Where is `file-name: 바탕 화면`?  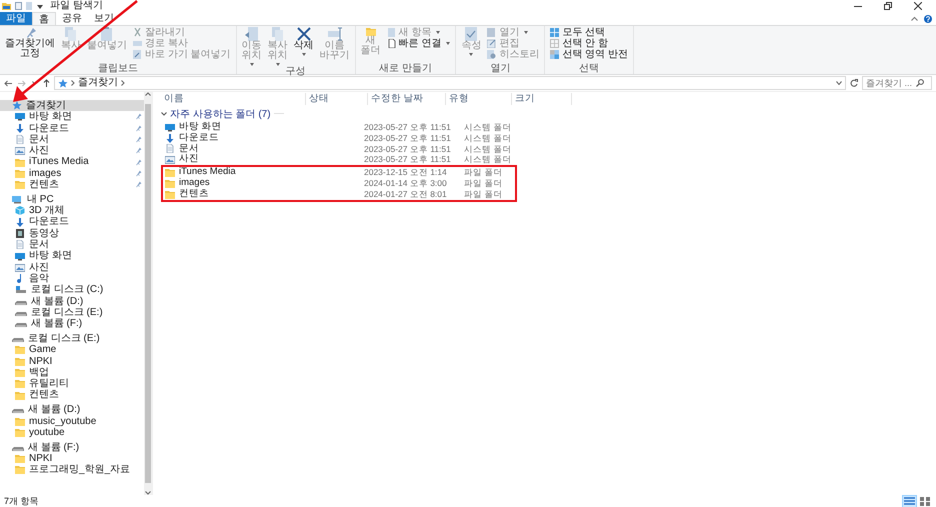
file-name: 바탕 화면 is located at coordinates (200, 127).